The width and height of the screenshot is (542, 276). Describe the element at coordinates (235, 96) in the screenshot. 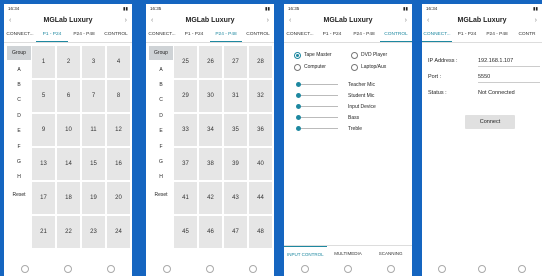

I see `pc-cell: 31` at that location.